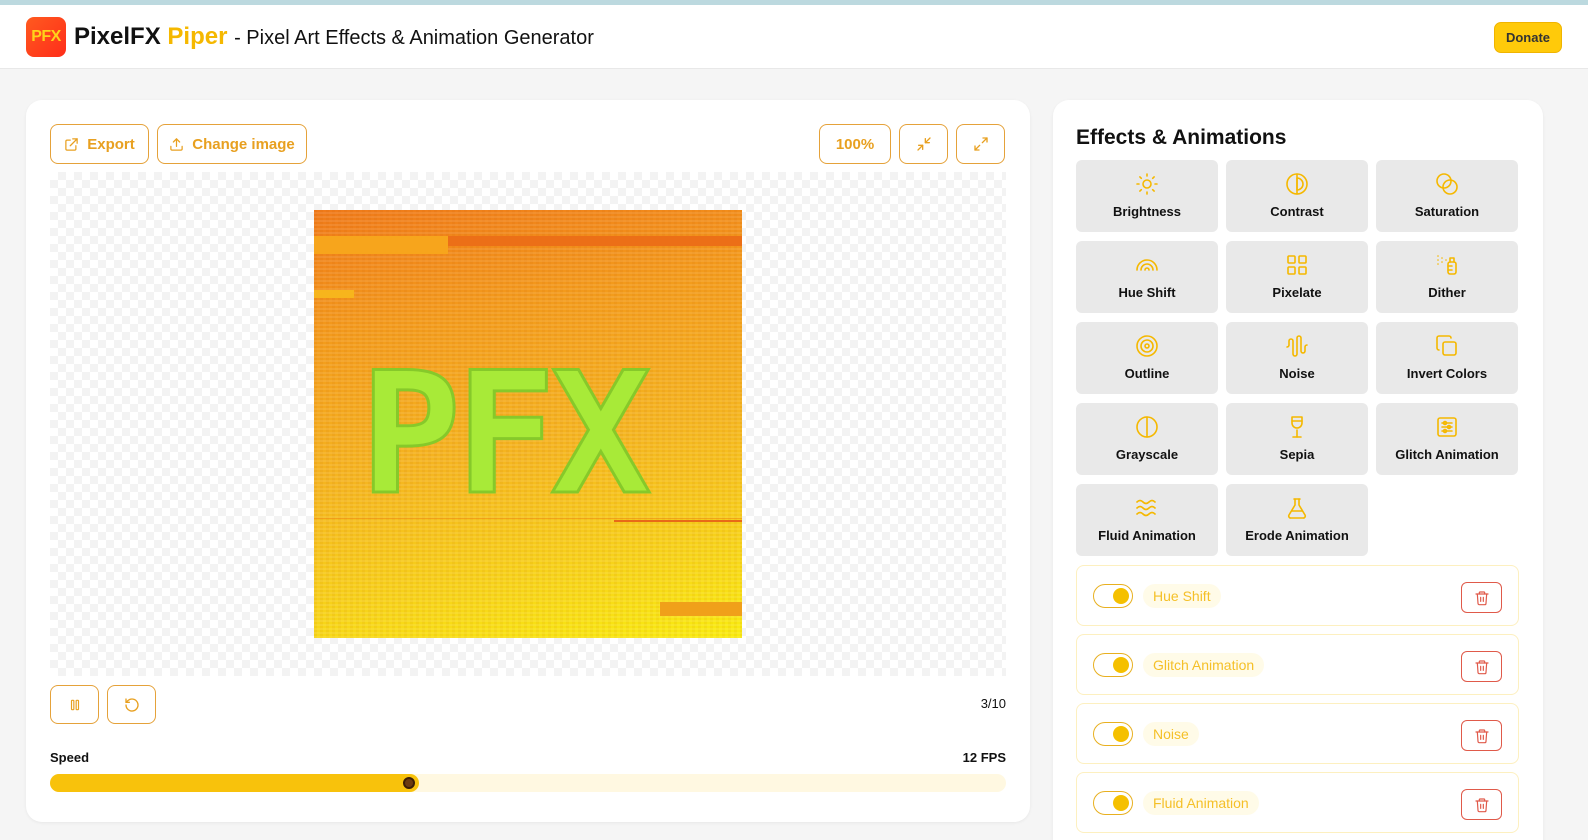 The height and width of the screenshot is (840, 1588). Describe the element at coordinates (1297, 184) in the screenshot. I see `contrast-icon` at that location.